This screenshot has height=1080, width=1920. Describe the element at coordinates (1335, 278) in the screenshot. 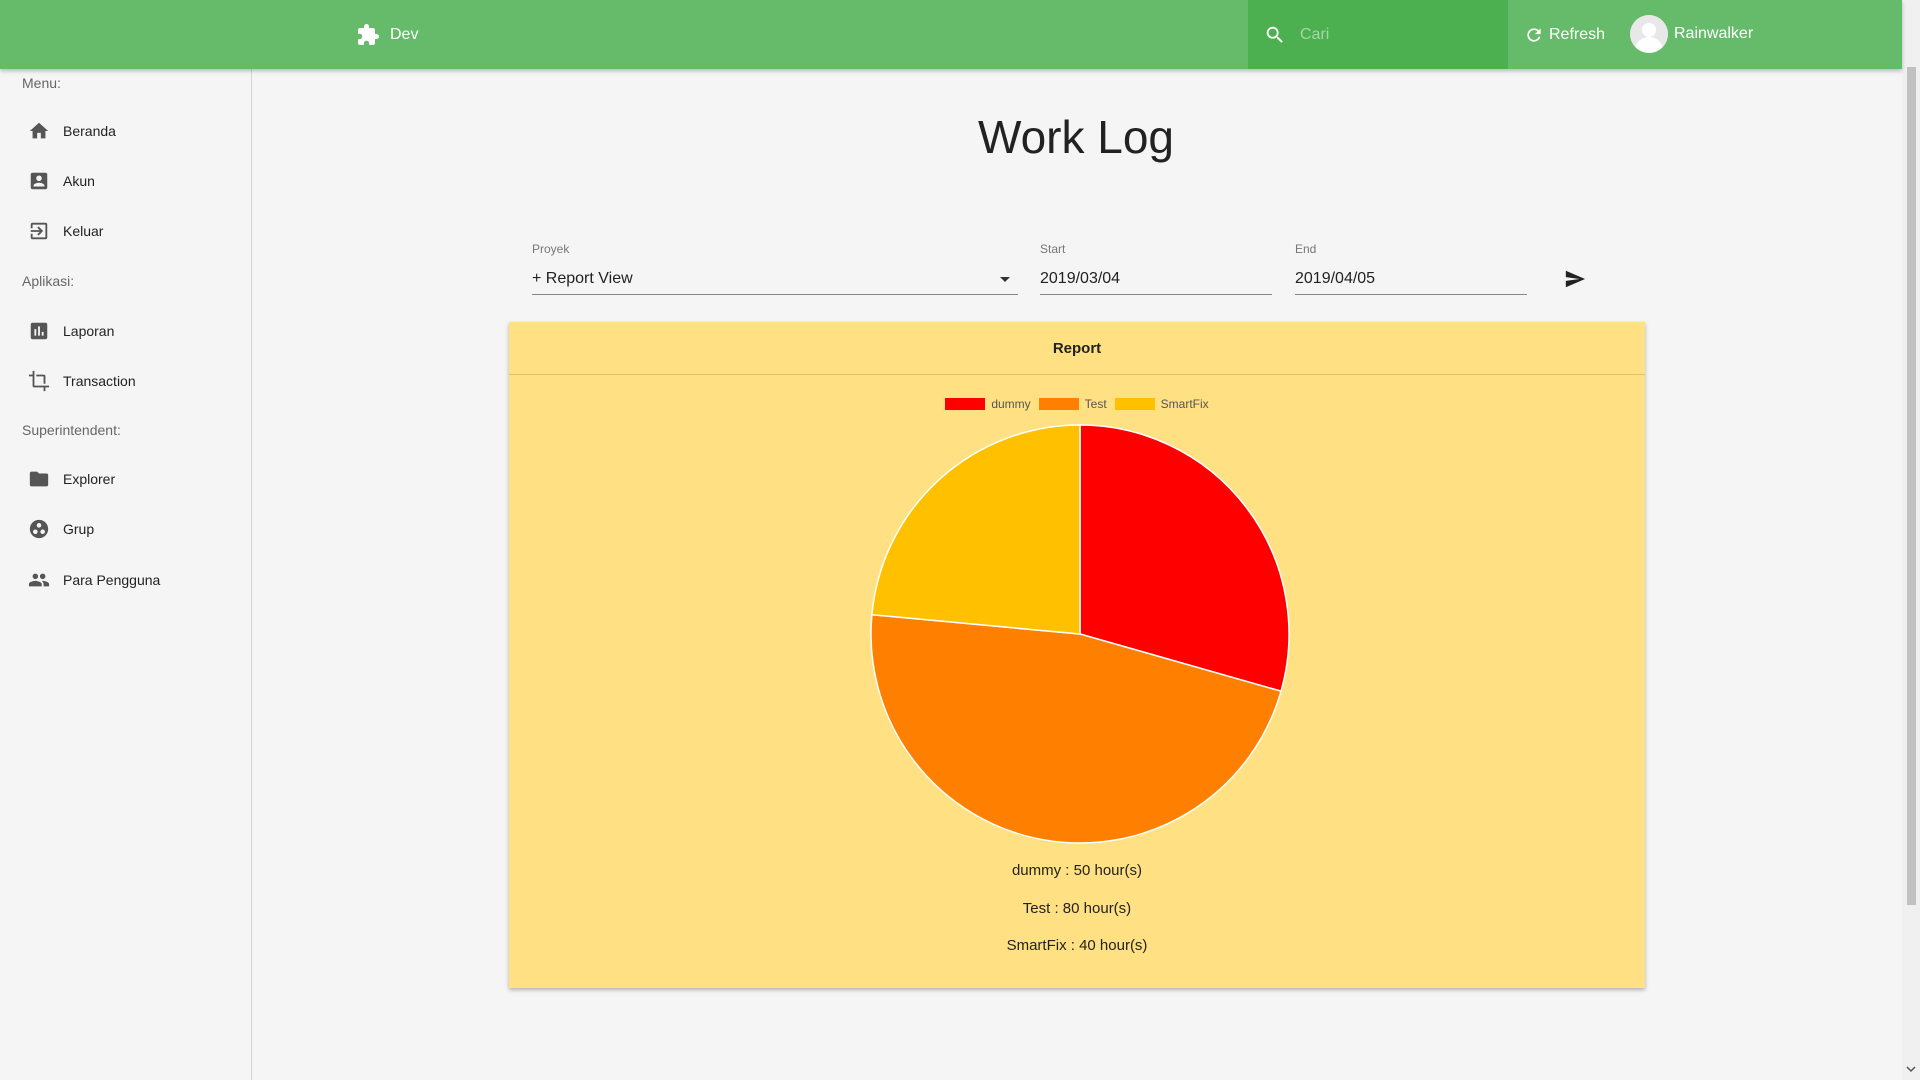

I see `end-value: 2019/04/05` at that location.